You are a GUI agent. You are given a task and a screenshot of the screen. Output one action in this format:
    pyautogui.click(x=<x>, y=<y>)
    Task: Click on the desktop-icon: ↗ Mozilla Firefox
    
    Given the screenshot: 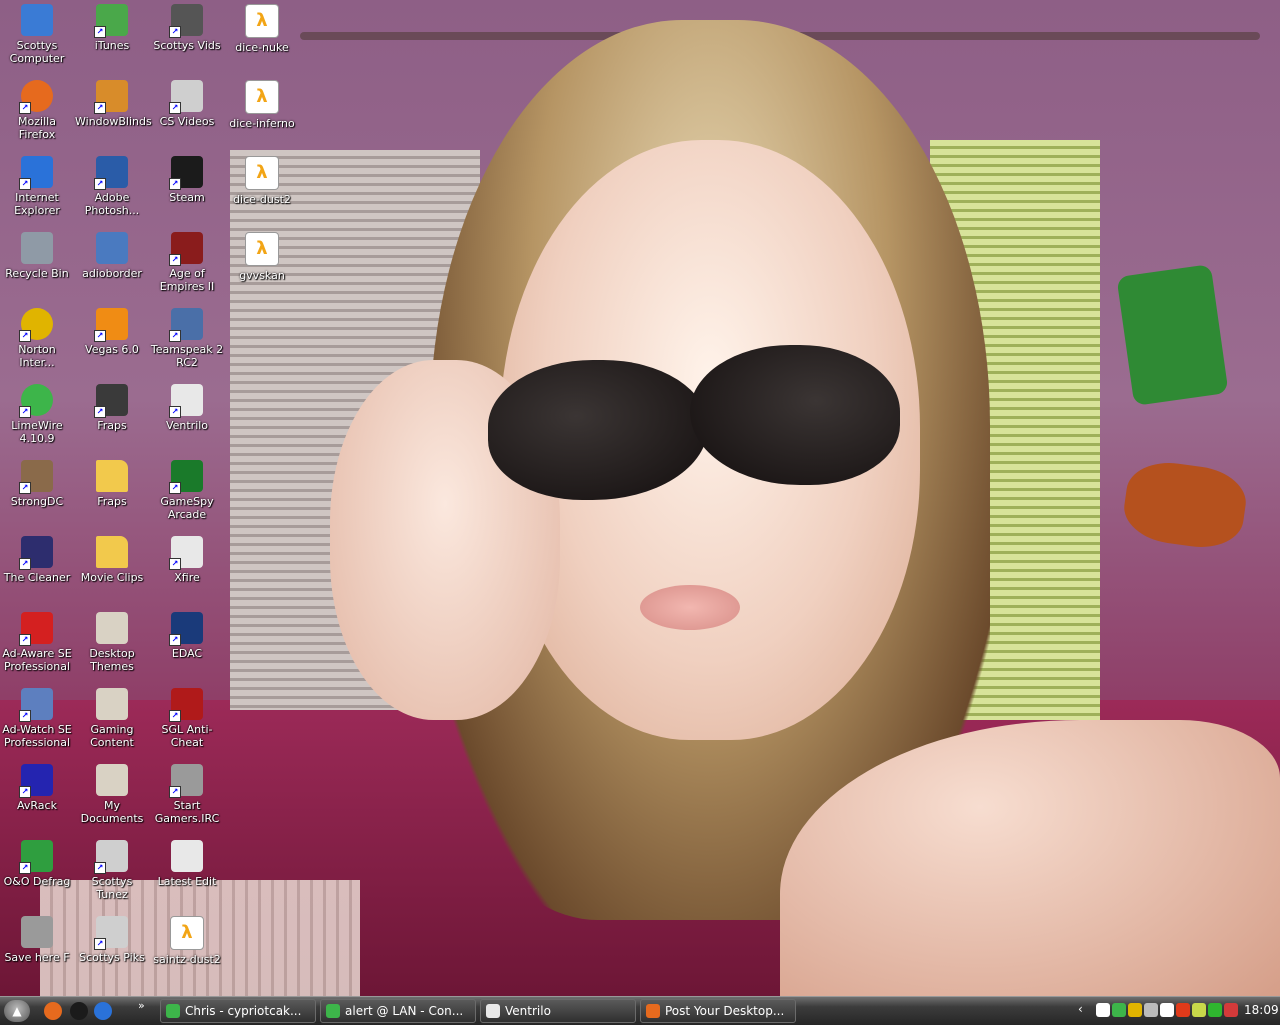 What is the action you would take?
    pyautogui.click(x=37, y=110)
    